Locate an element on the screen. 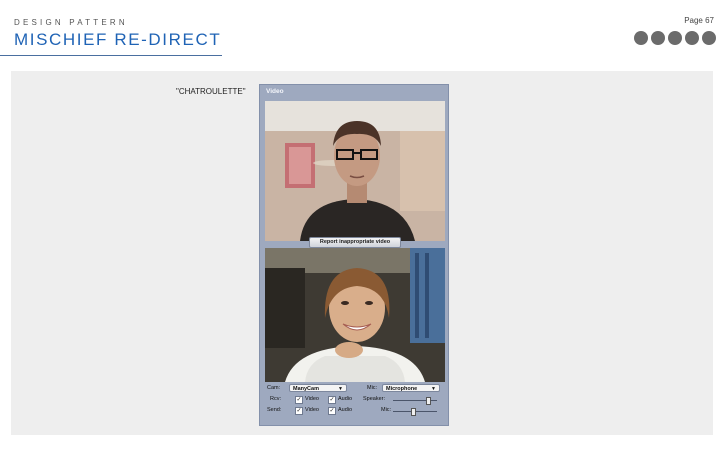 Image resolution: width=728 pixels, height=455 pixels. rcv-audio-checkbox: ✓ is located at coordinates (332, 400).